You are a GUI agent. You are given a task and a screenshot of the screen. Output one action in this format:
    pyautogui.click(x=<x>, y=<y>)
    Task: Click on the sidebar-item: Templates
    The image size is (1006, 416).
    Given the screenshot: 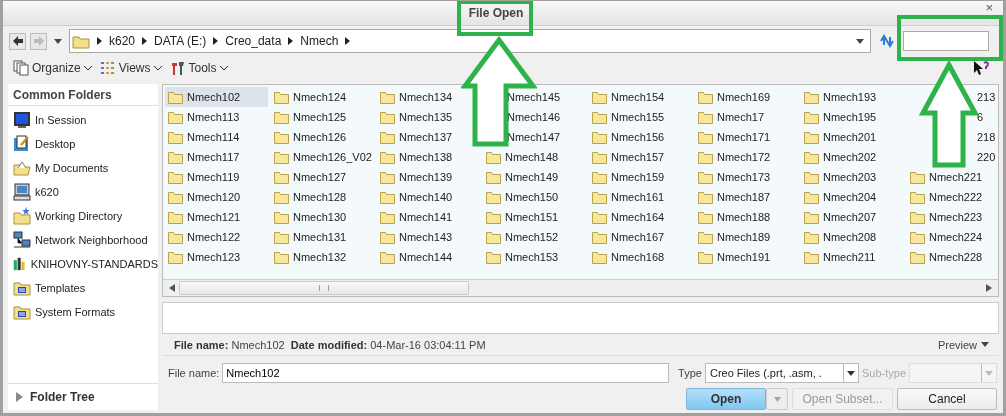 What is the action you would take?
    pyautogui.click(x=83, y=288)
    